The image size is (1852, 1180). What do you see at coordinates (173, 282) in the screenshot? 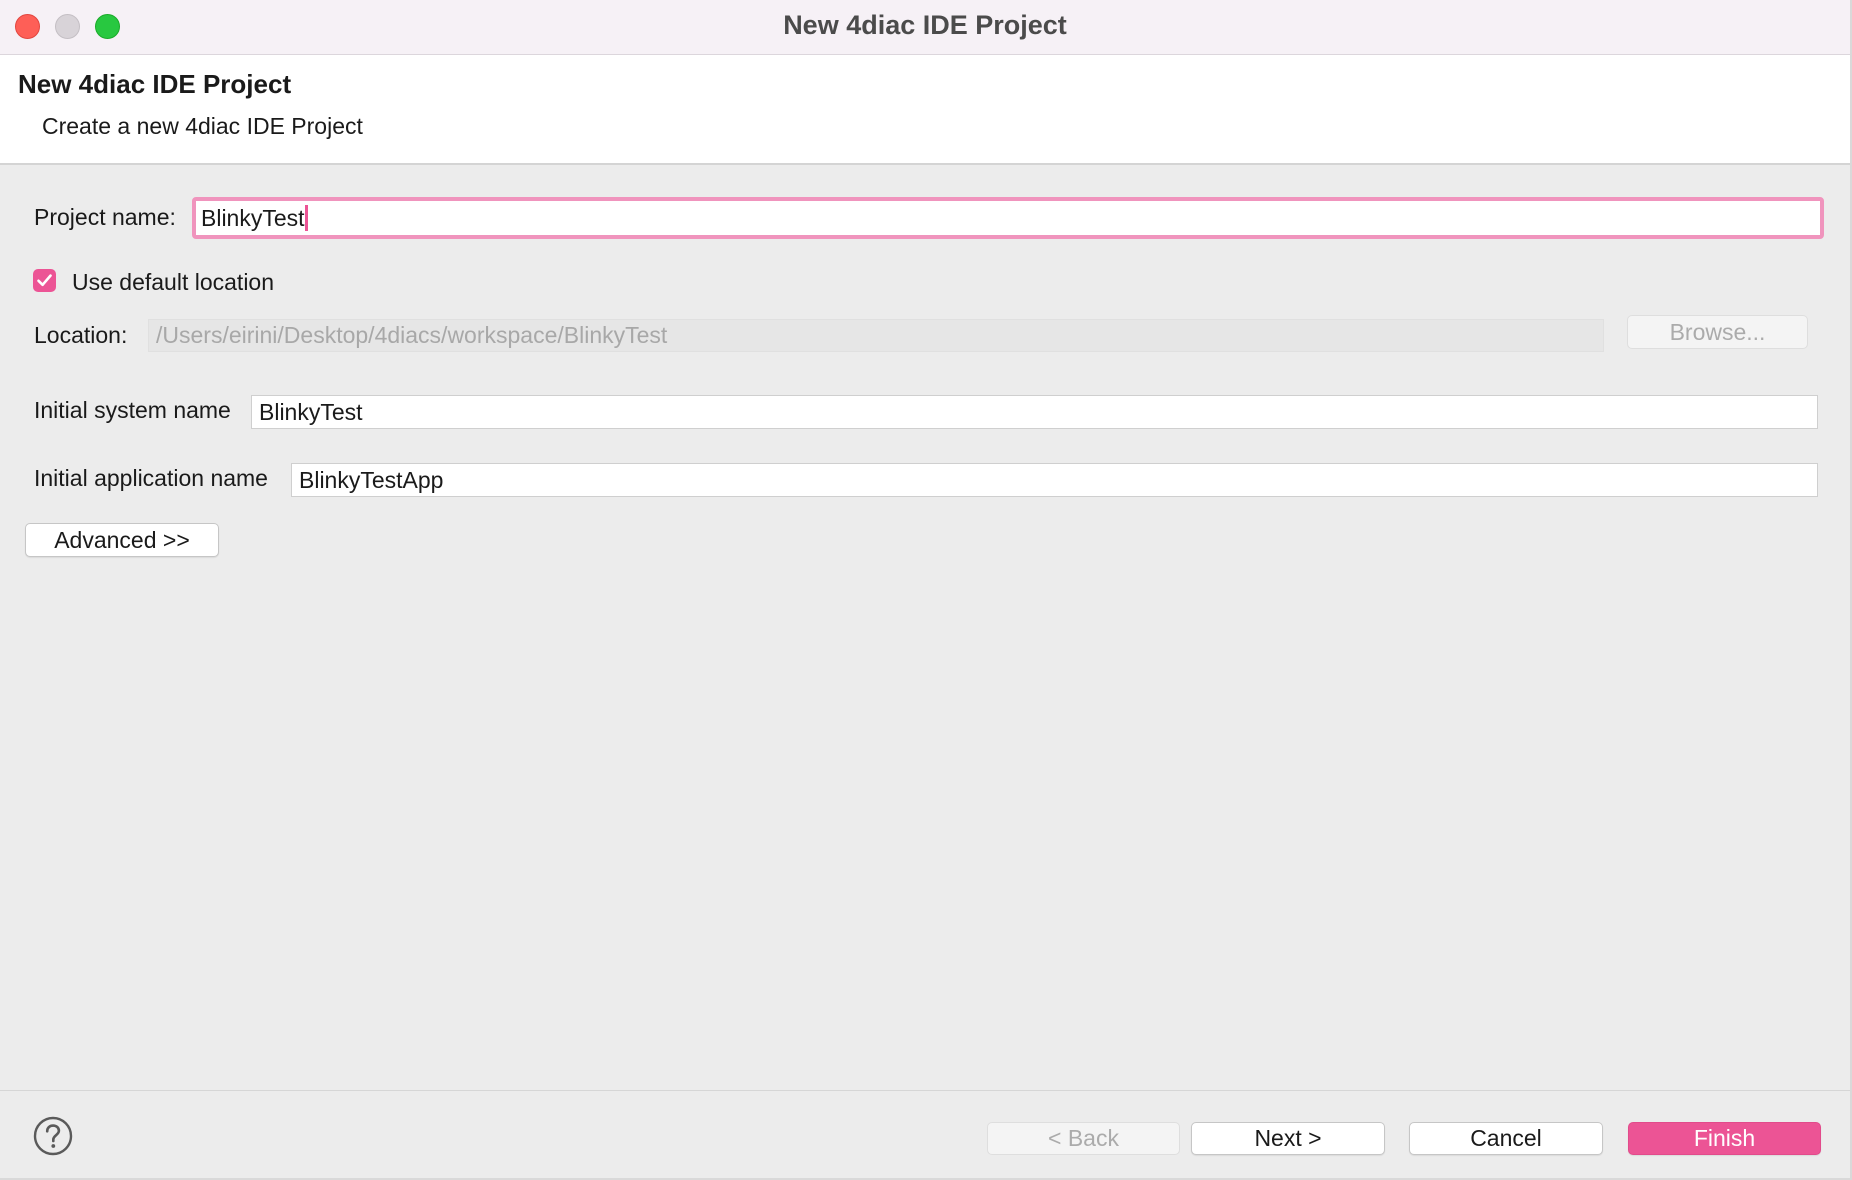
I see `use-default-location-label: Use default location` at bounding box center [173, 282].